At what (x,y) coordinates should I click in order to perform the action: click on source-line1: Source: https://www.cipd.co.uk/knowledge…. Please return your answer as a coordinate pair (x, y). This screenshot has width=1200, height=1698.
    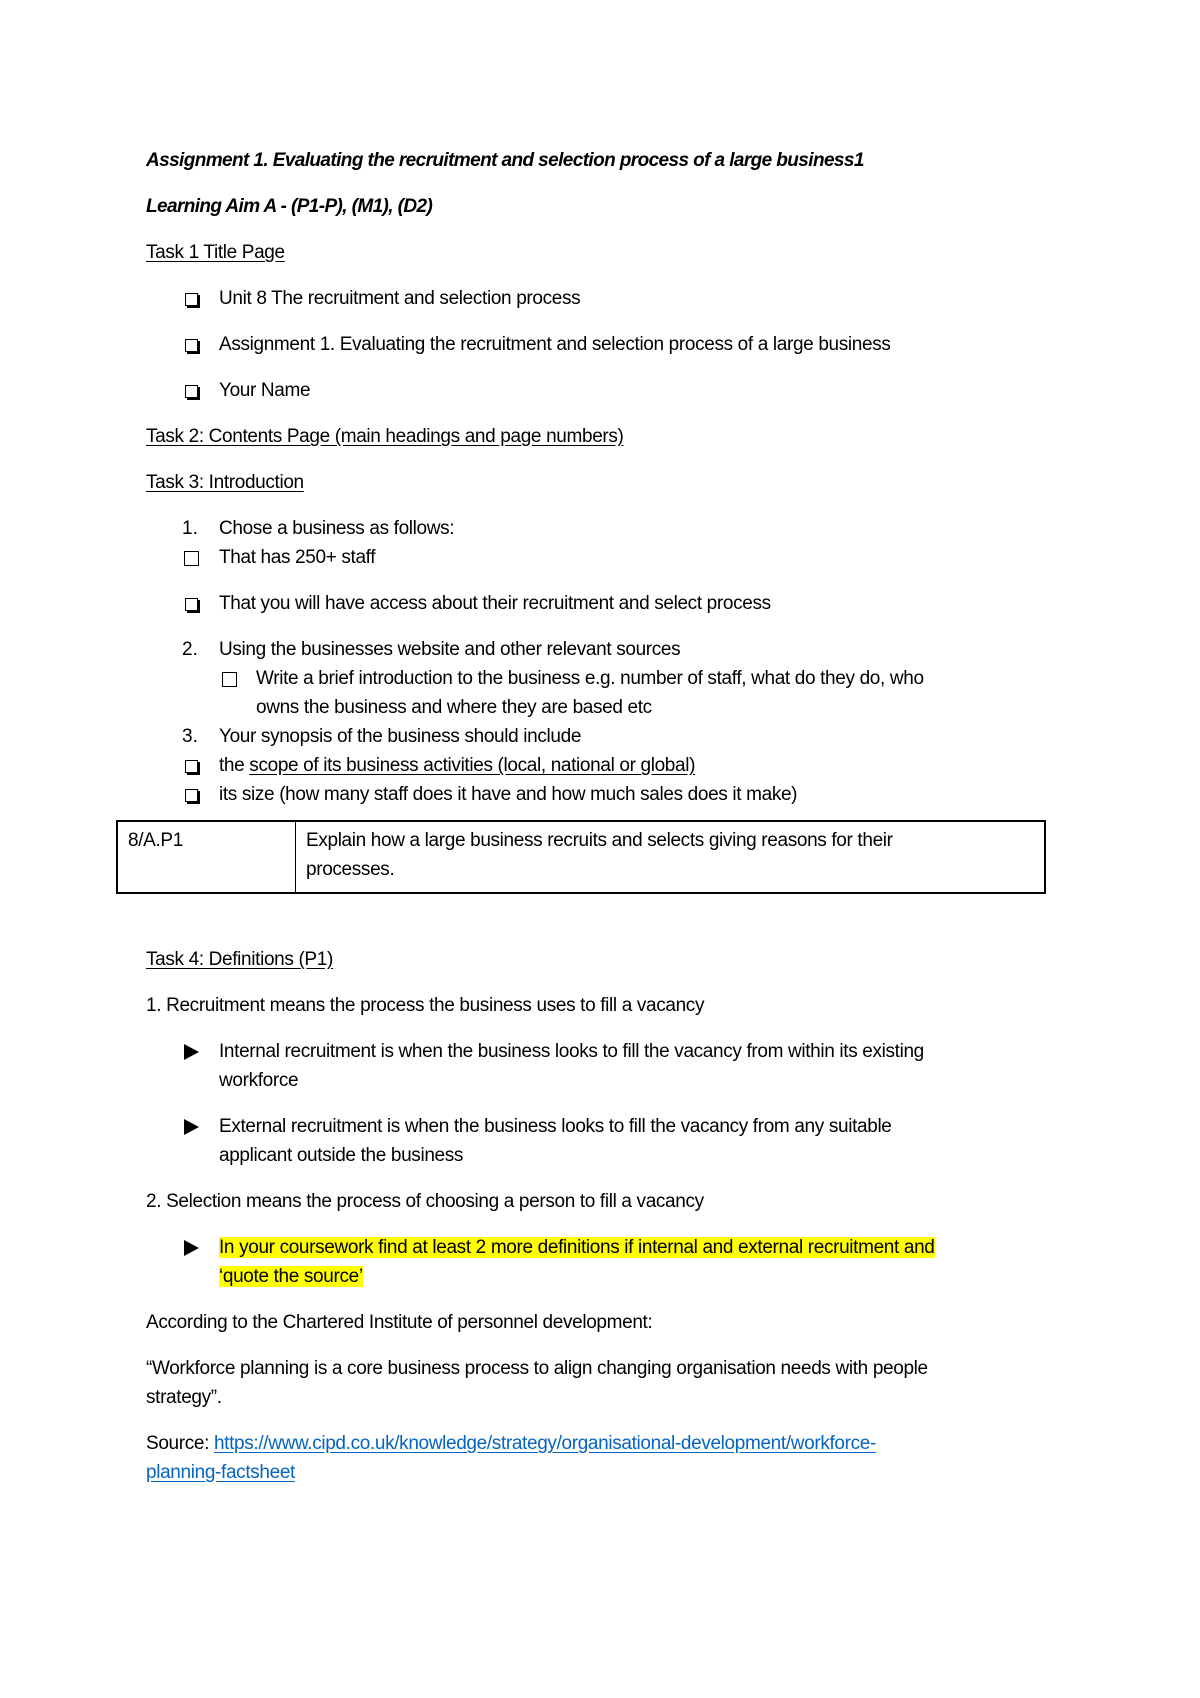
    Looking at the image, I should click on (511, 1444).